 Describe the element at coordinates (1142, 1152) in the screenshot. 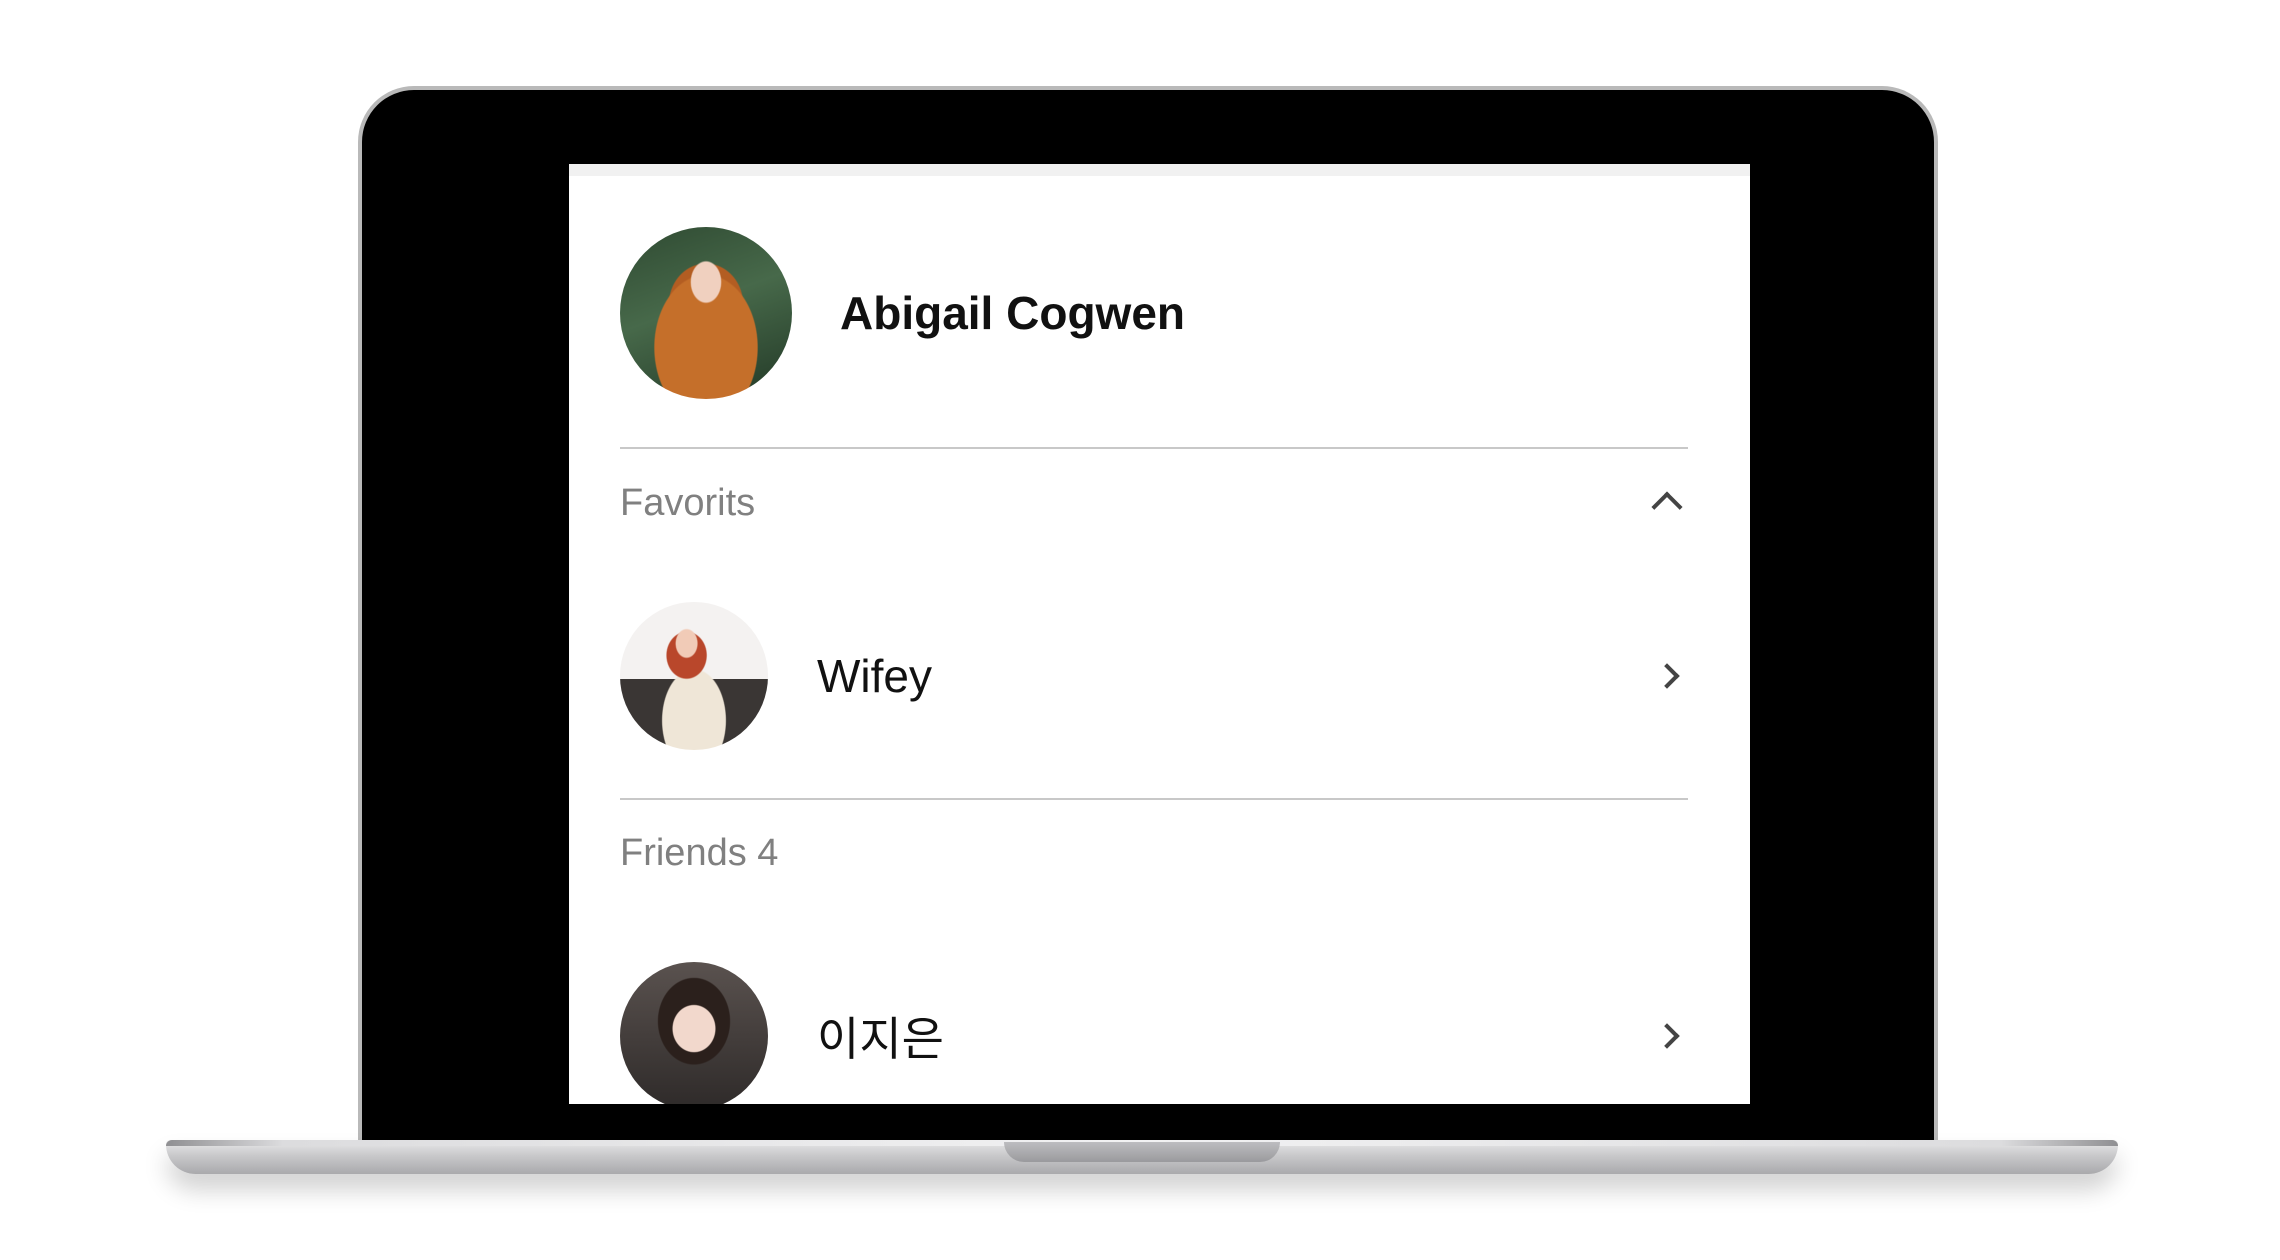

I see `laptop-notch` at that location.